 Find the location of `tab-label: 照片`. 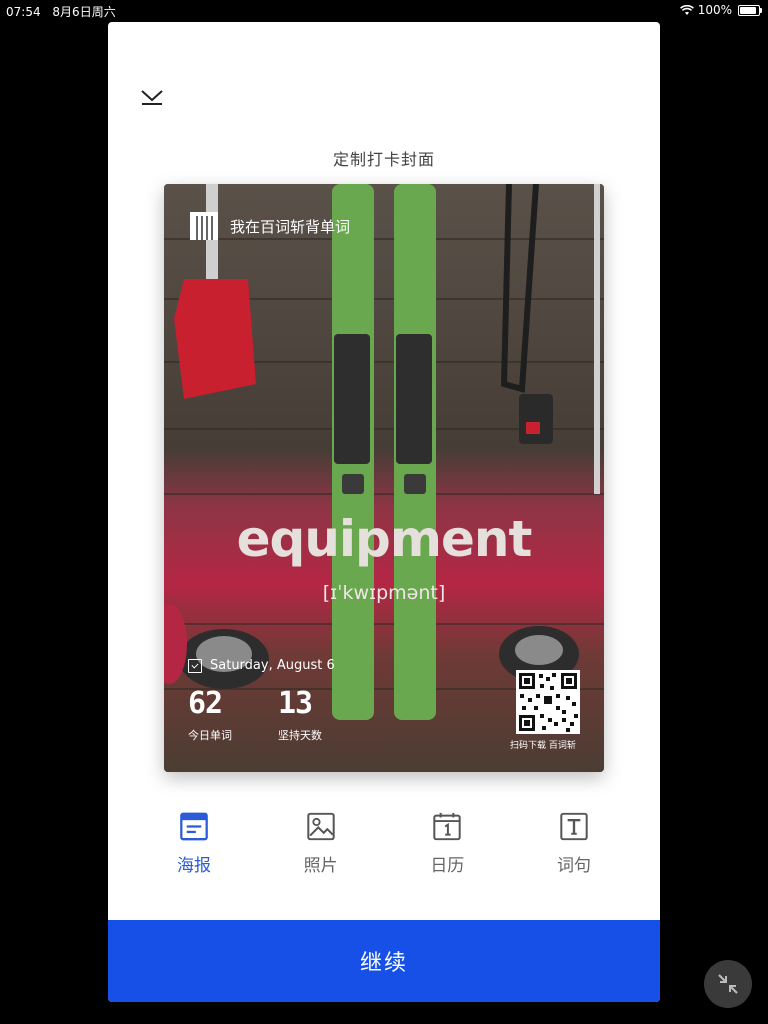

tab-label: 照片 is located at coordinates (320, 866).